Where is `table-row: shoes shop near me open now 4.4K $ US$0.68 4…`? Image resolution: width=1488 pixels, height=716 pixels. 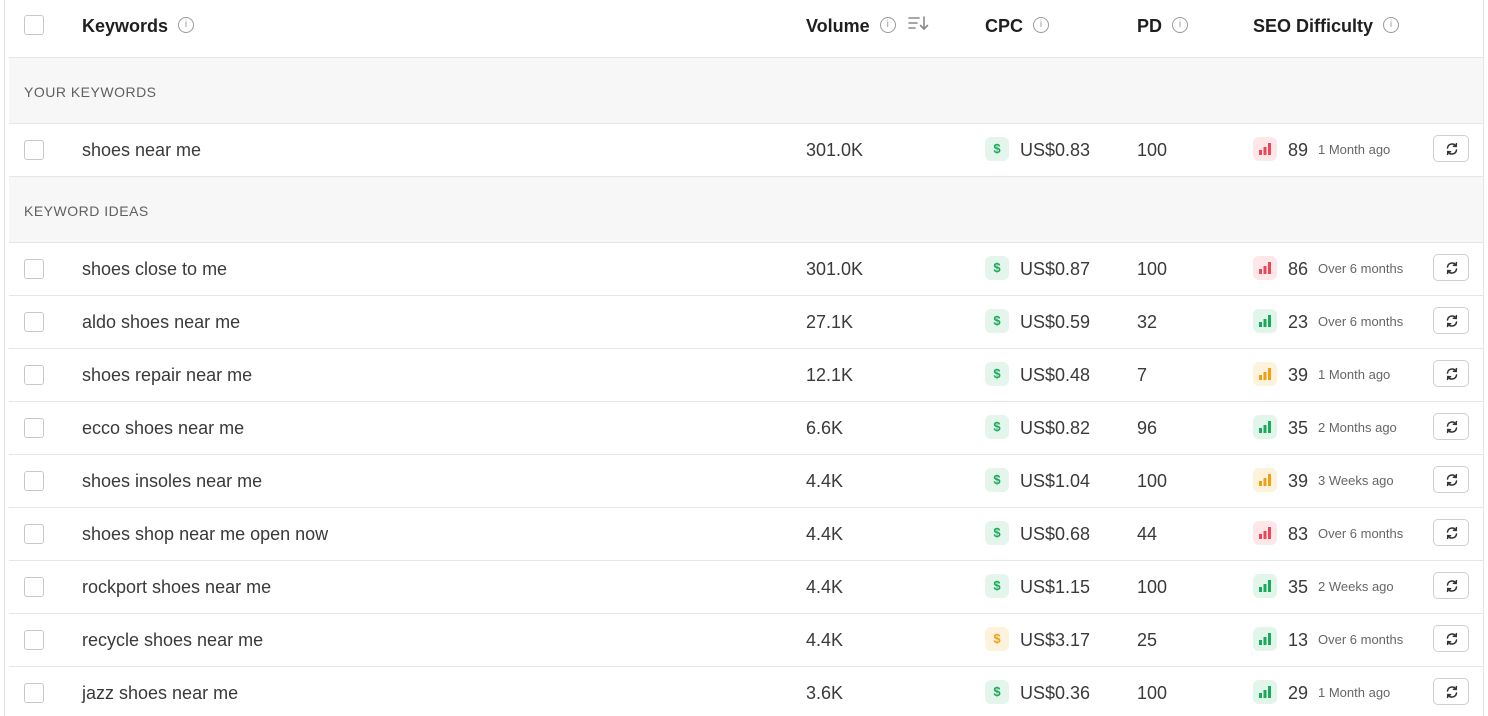
table-row: shoes shop near me open now 4.4K $ US$0.68 4… is located at coordinates (746, 534).